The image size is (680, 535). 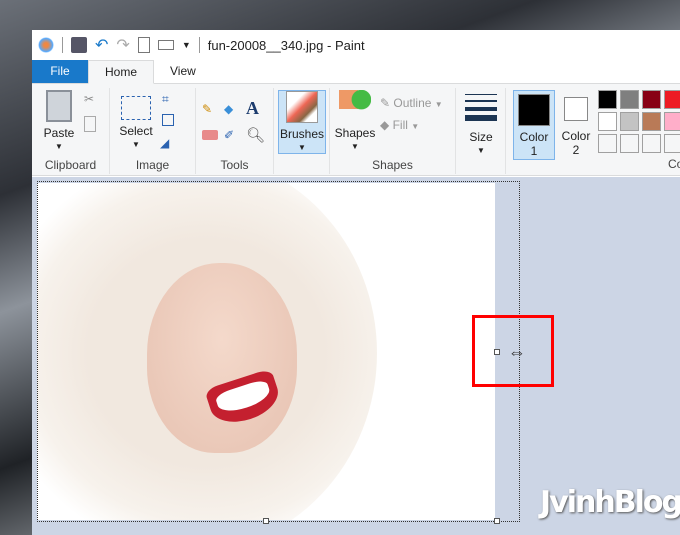 I want to click on size-button: Size ▼, so click(x=481, y=124).